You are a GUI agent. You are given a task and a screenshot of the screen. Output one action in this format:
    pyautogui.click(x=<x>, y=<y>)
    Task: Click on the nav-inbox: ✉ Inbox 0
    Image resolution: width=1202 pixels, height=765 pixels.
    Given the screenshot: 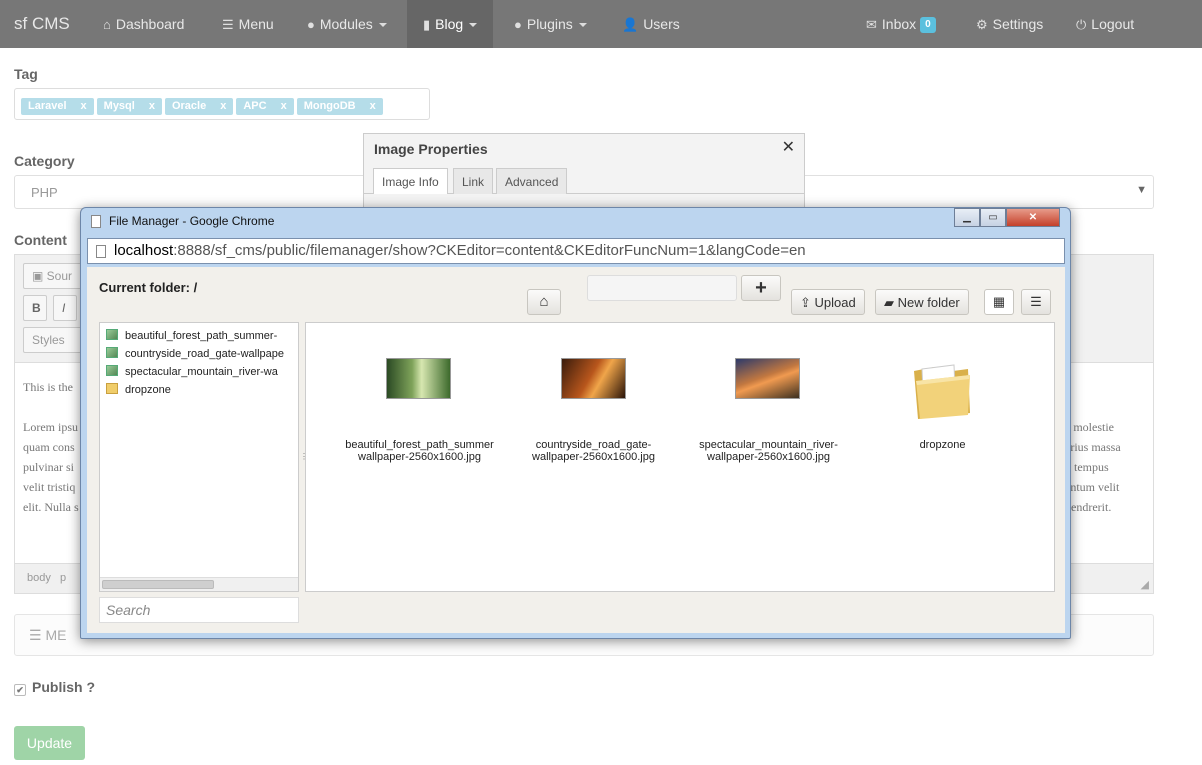 What is the action you would take?
    pyautogui.click(x=901, y=24)
    